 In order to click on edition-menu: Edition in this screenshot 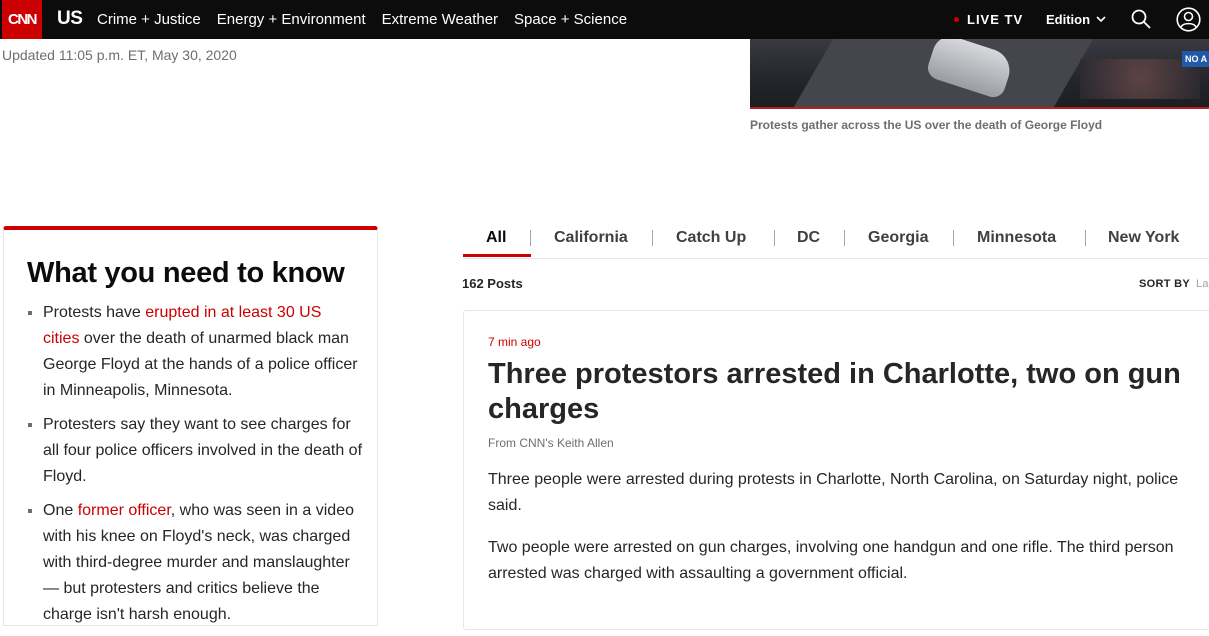, I will do `click(1076, 19)`.